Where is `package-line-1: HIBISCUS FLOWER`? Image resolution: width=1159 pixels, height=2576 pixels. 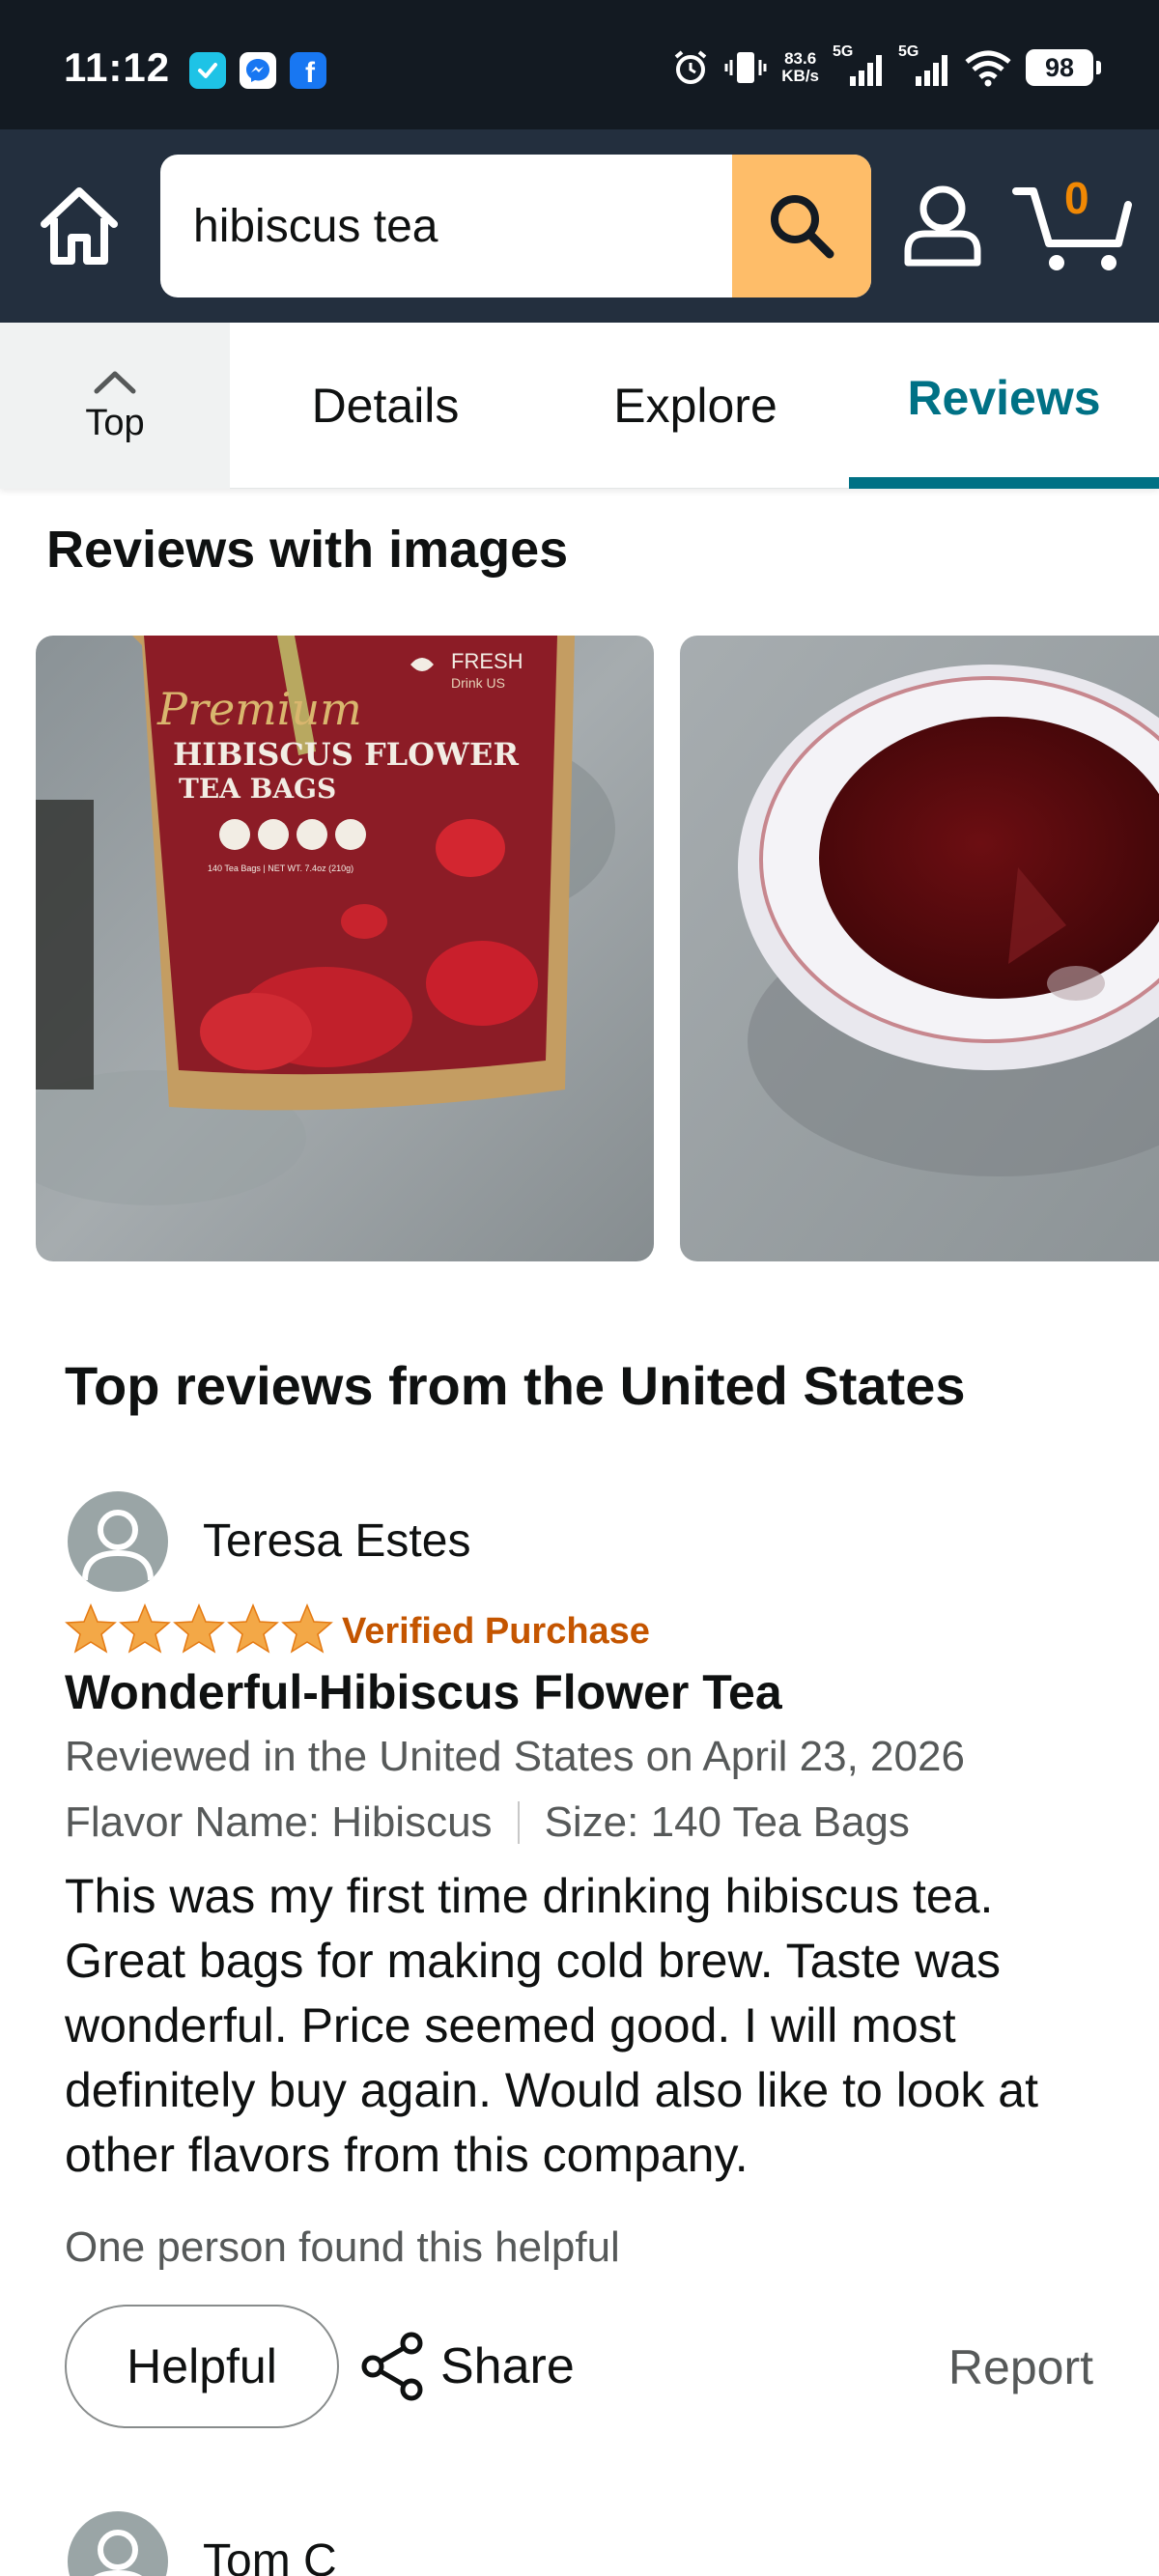
package-line-1: HIBISCUS FLOWER is located at coordinates (346, 754).